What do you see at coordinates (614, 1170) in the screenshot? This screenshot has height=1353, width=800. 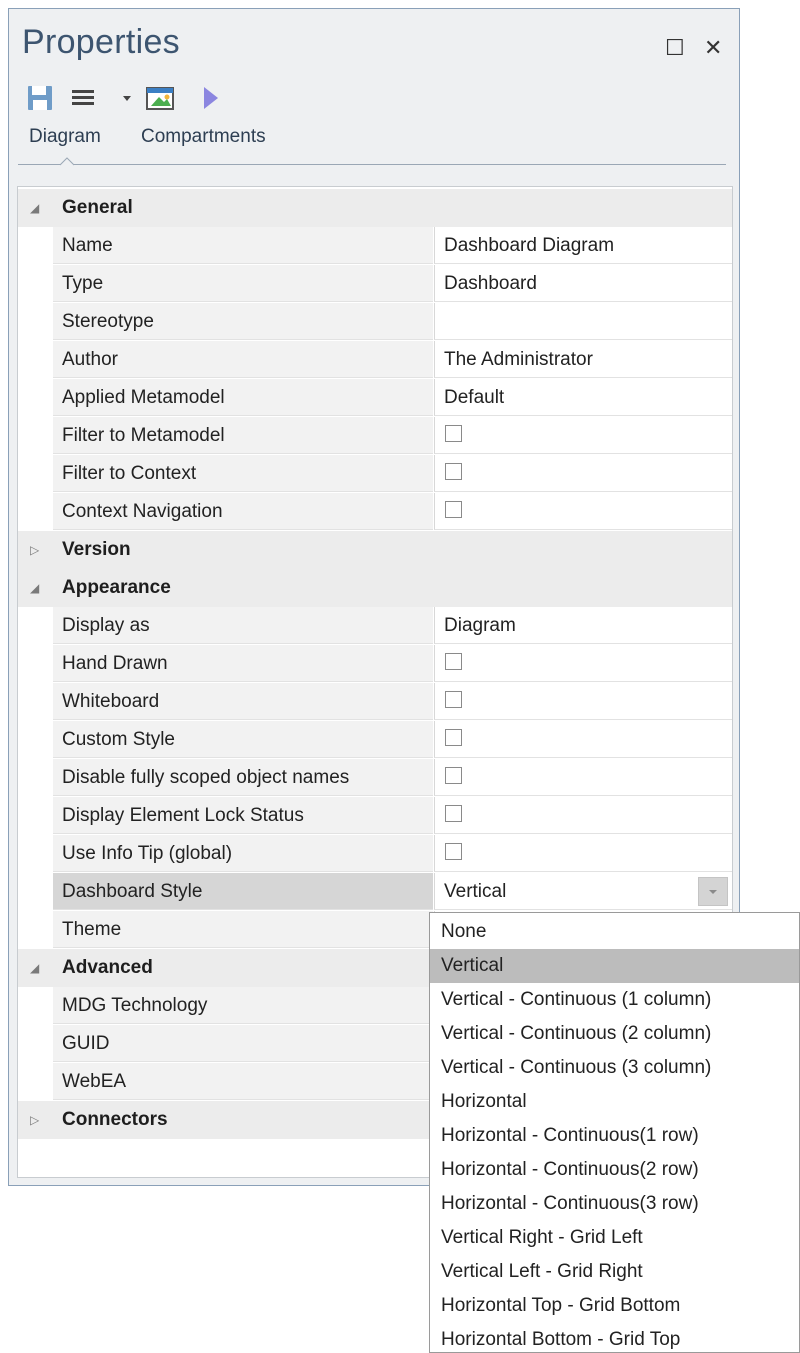 I see `dropdown-option: Horizontal - Continuous(2 row)` at bounding box center [614, 1170].